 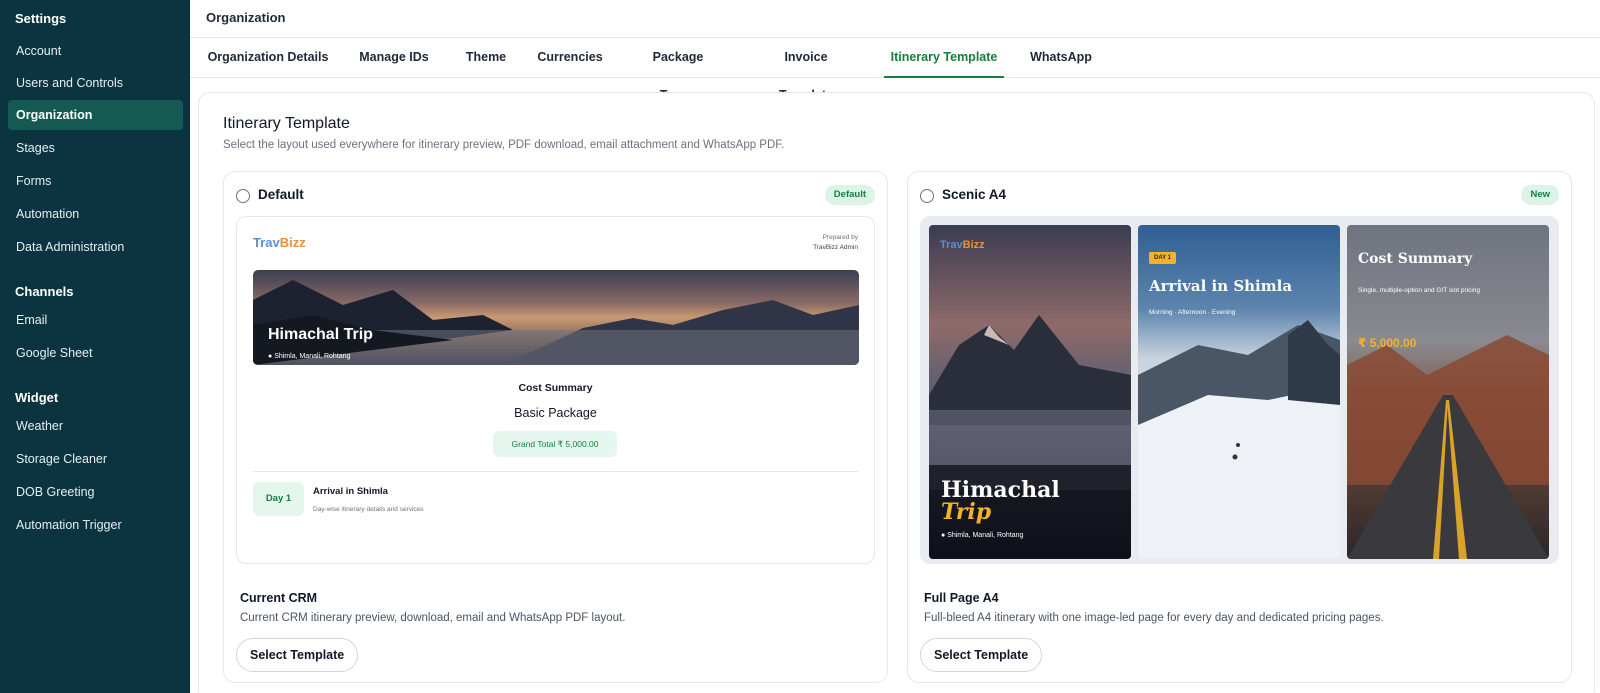 I want to click on snowy-mountain-image, so click(x=1239, y=392).